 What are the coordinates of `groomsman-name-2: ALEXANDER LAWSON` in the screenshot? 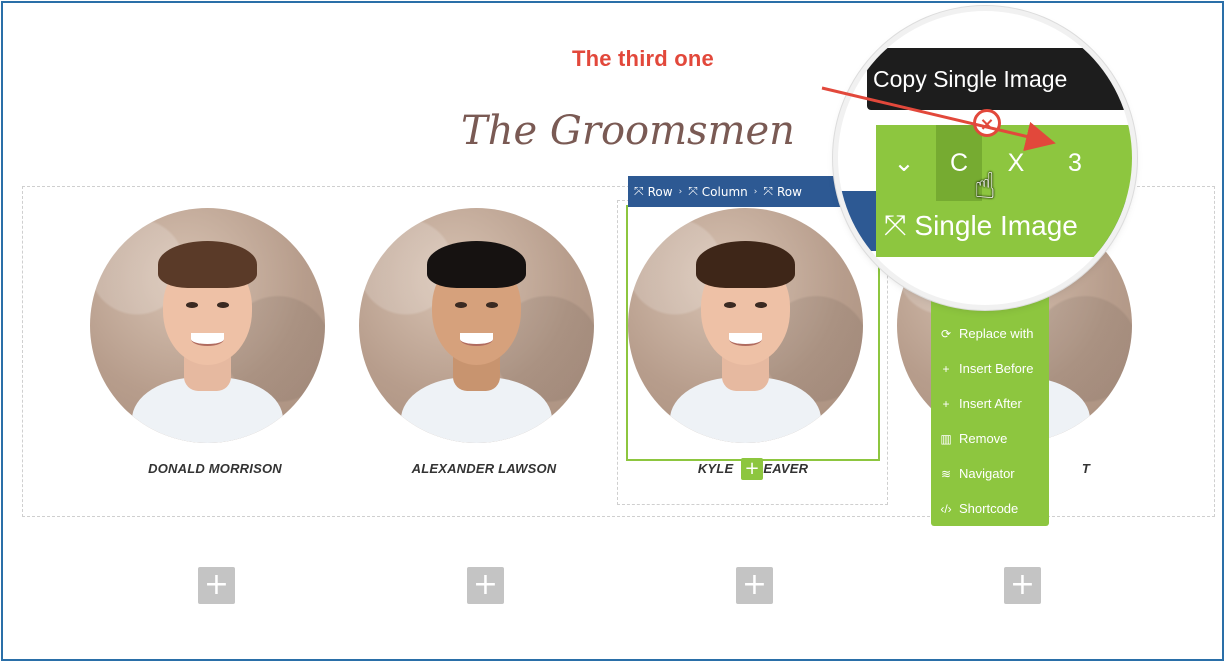 It's located at (484, 468).